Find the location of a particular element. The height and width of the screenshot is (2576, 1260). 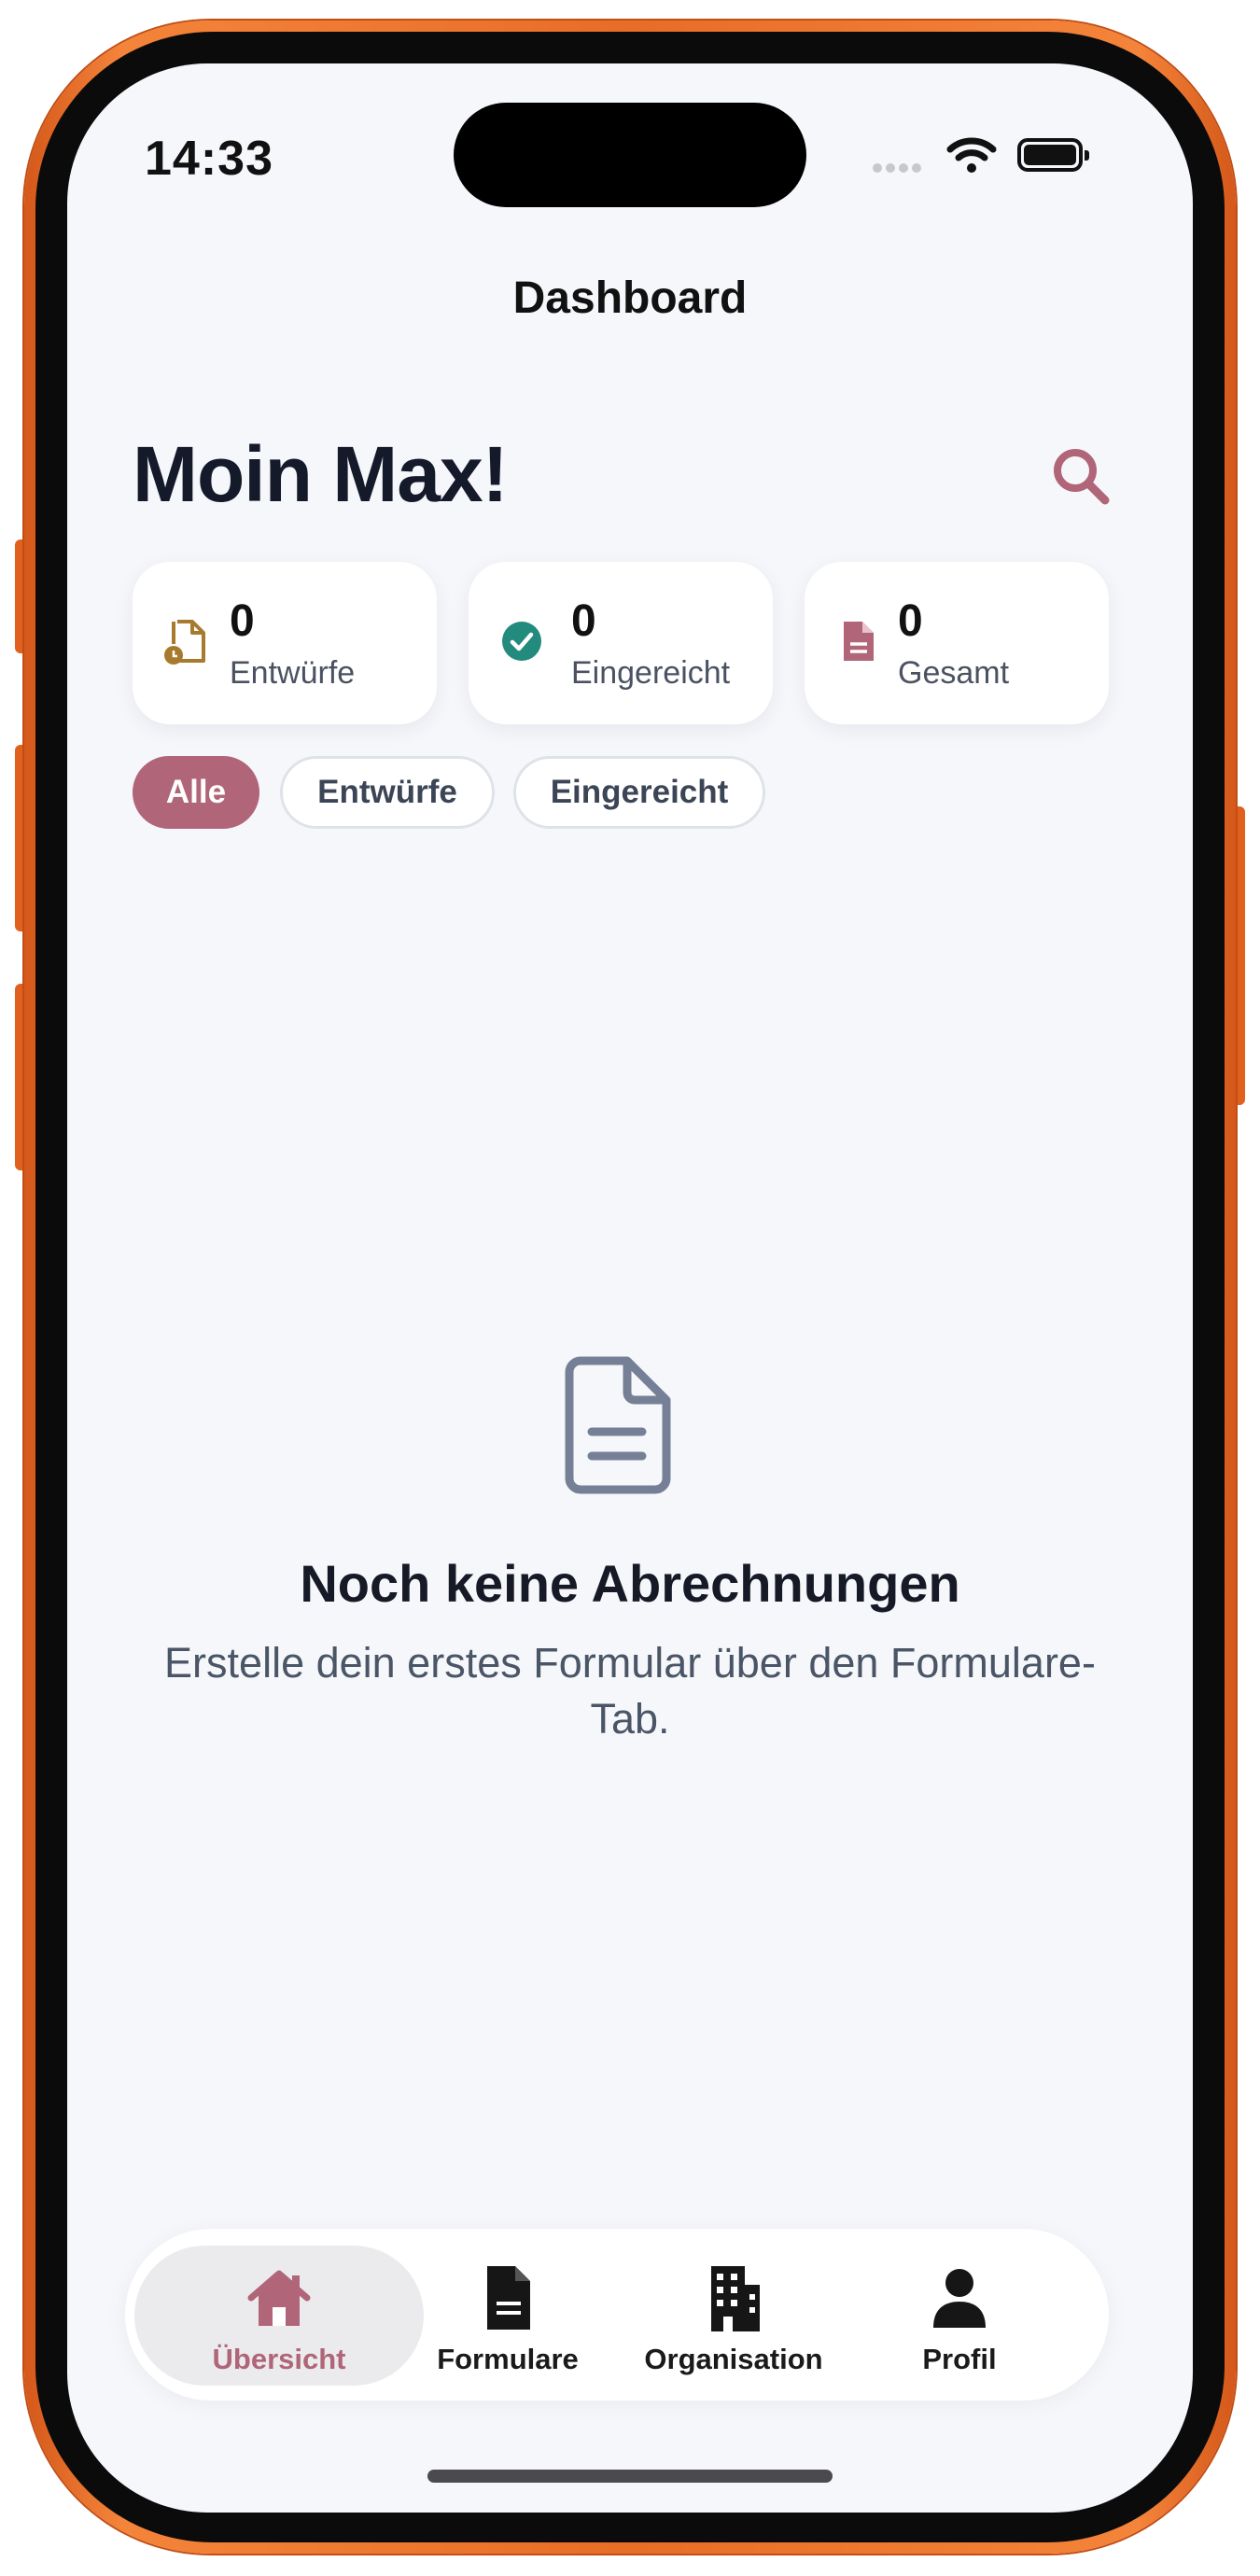

building-icon is located at coordinates (735, 2298).